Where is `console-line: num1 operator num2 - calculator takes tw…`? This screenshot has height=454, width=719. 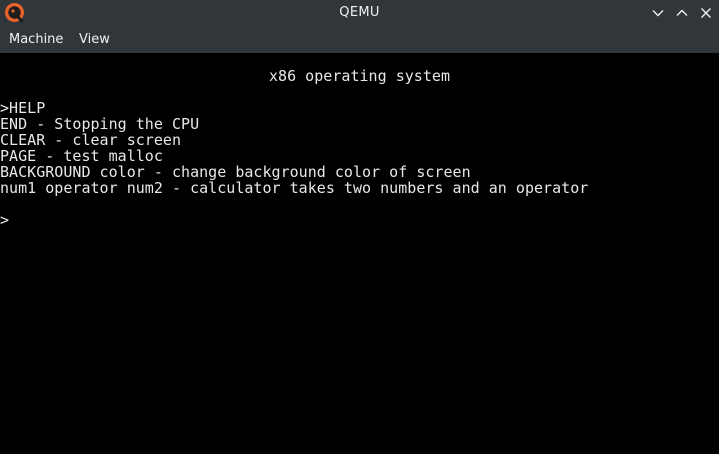 console-line: num1 operator num2 - calculator takes tw… is located at coordinates (294, 188).